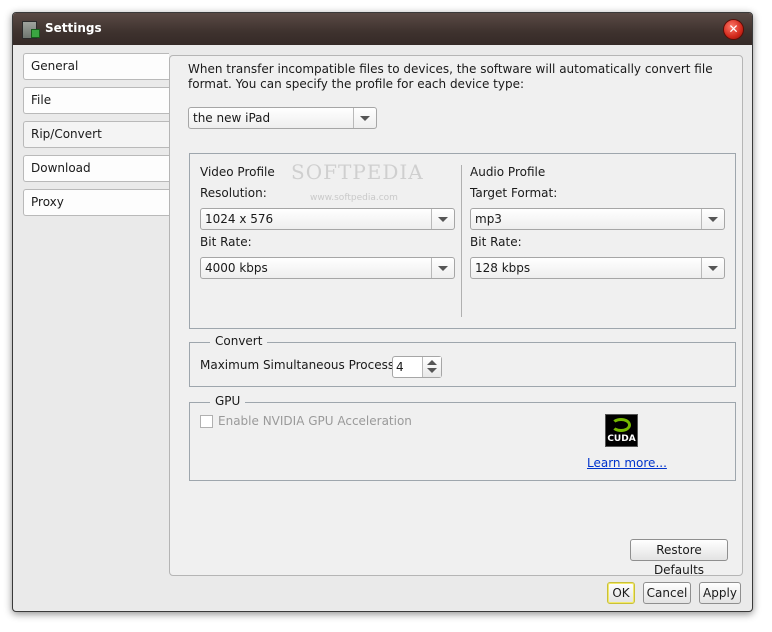 Image resolution: width=772 pixels, height=632 pixels. Describe the element at coordinates (232, 118) in the screenshot. I see `device-type-value: the new iPad` at that location.